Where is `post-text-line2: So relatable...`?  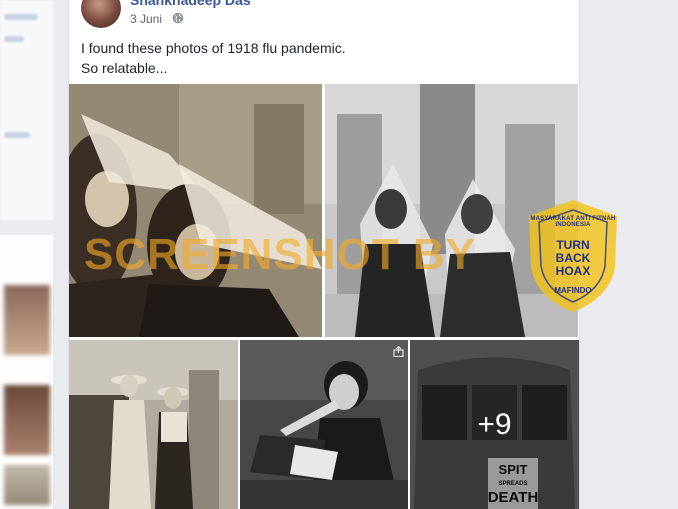
post-text-line2: So relatable... is located at coordinates (124, 68).